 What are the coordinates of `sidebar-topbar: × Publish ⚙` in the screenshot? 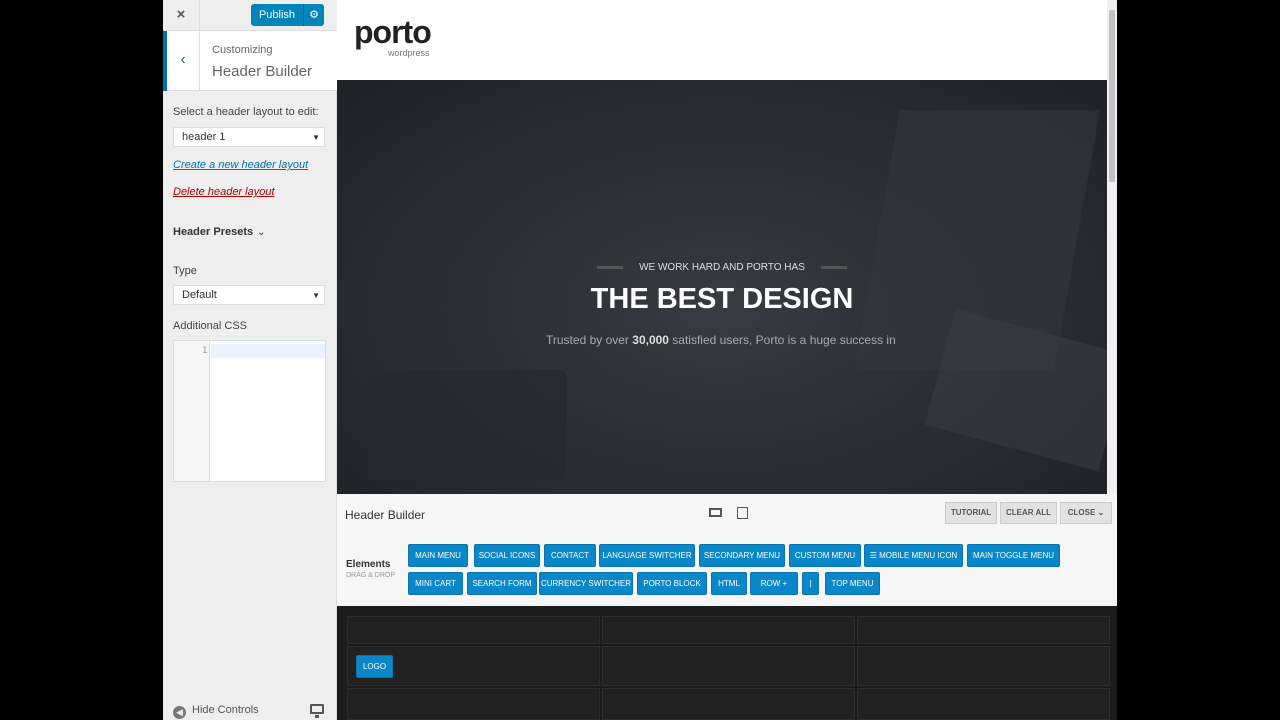 It's located at (250, 15).